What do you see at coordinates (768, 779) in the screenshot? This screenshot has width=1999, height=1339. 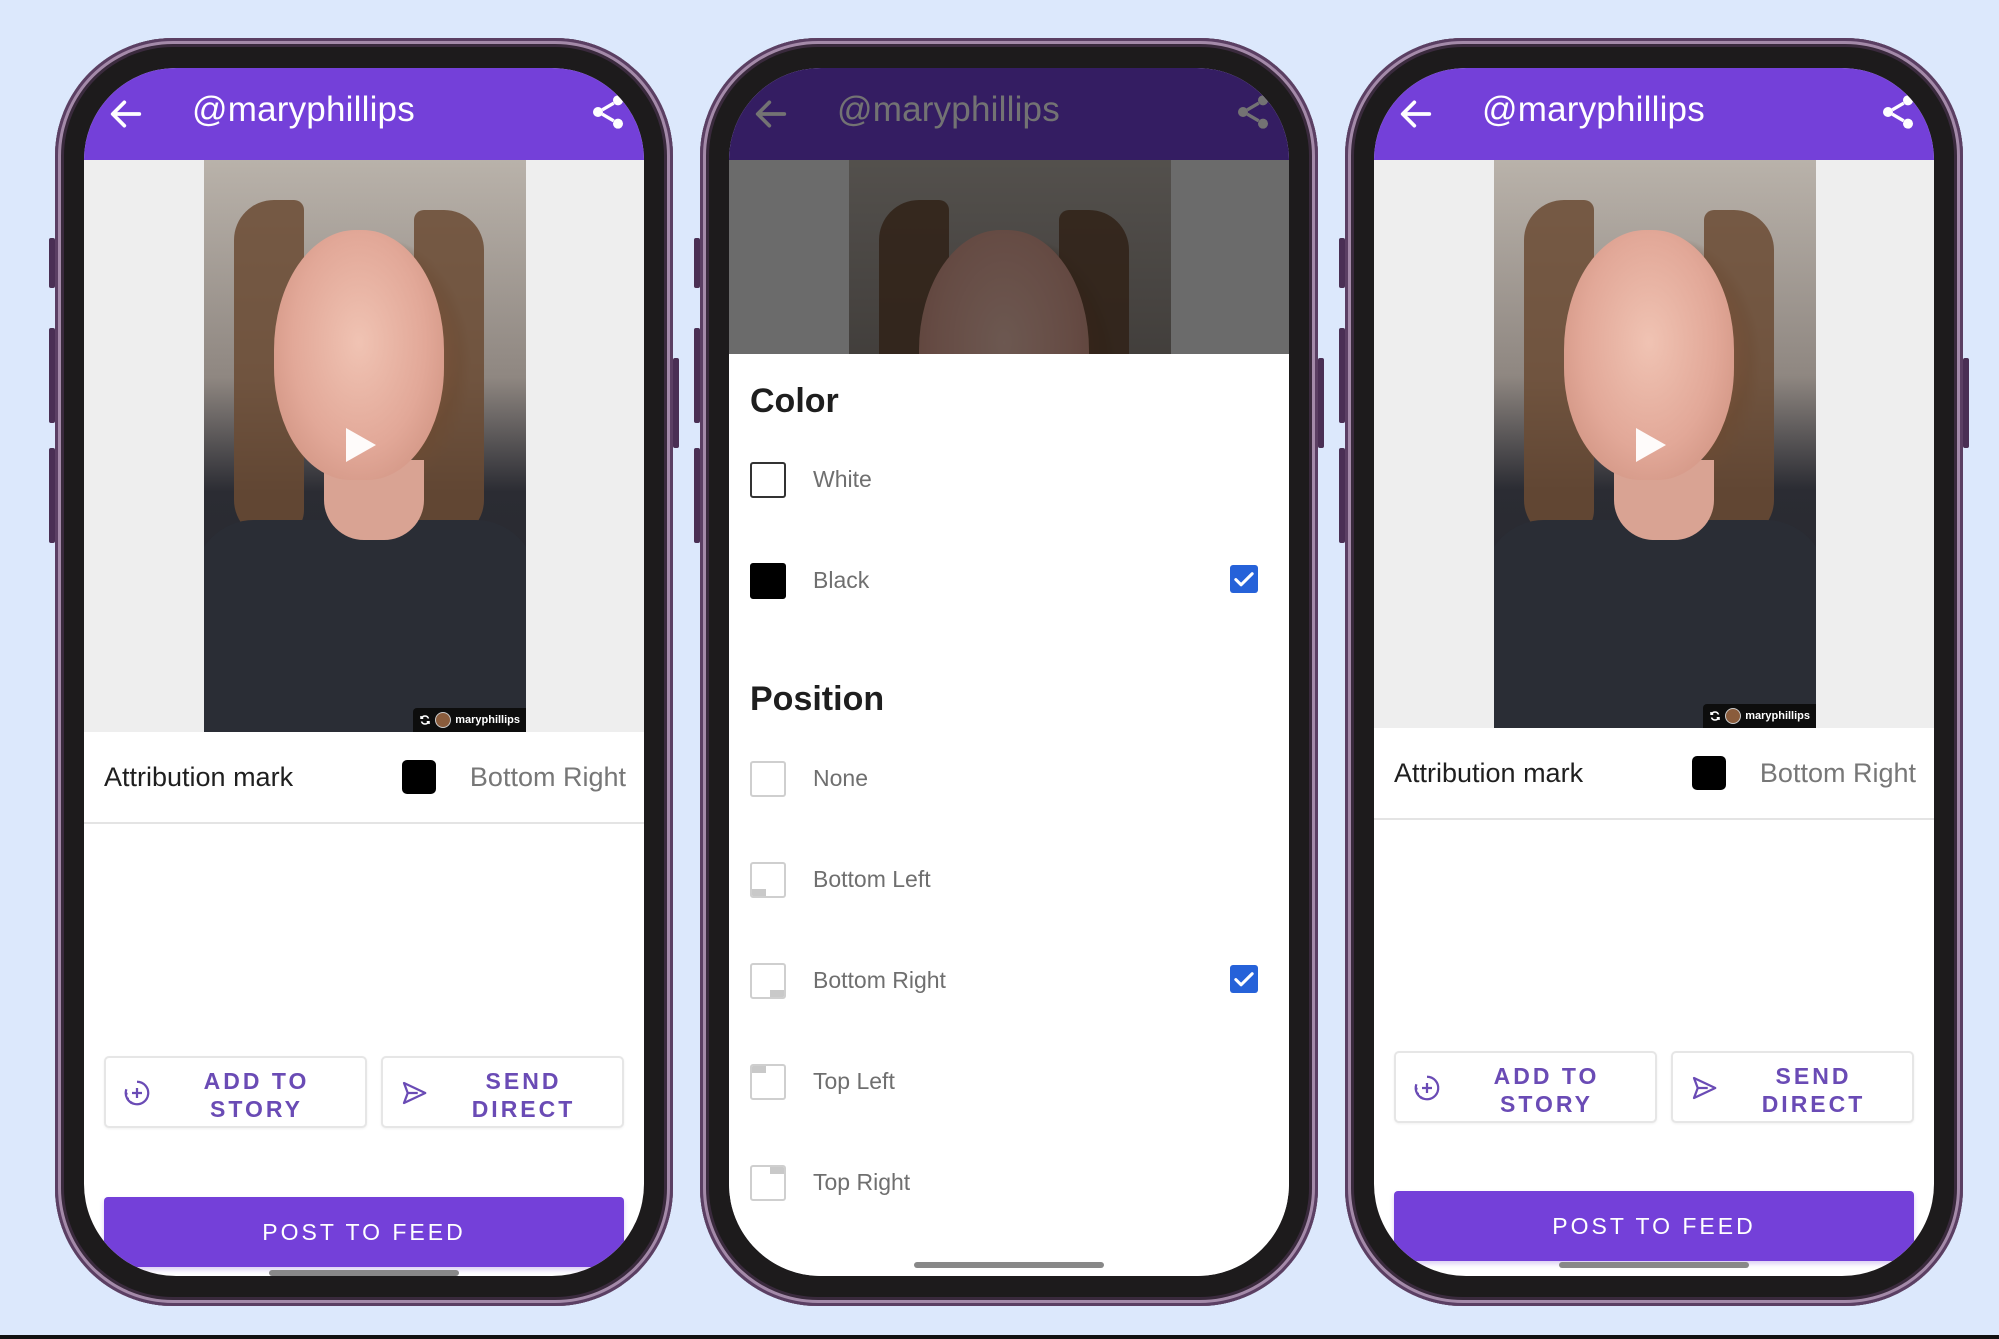 I see `position-none-icon` at bounding box center [768, 779].